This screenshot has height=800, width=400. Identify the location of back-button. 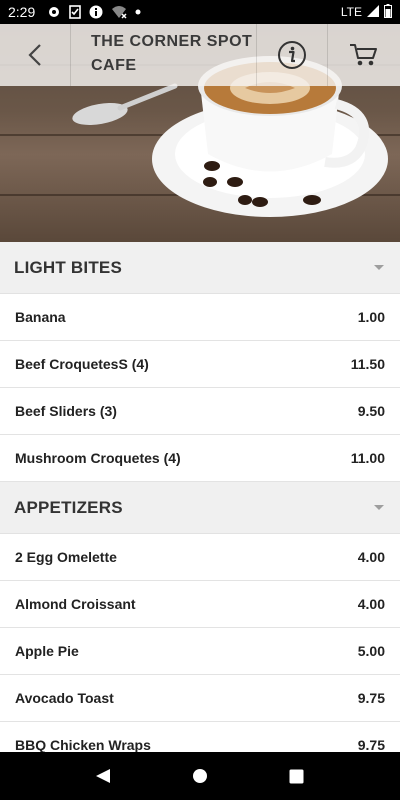
(35, 55).